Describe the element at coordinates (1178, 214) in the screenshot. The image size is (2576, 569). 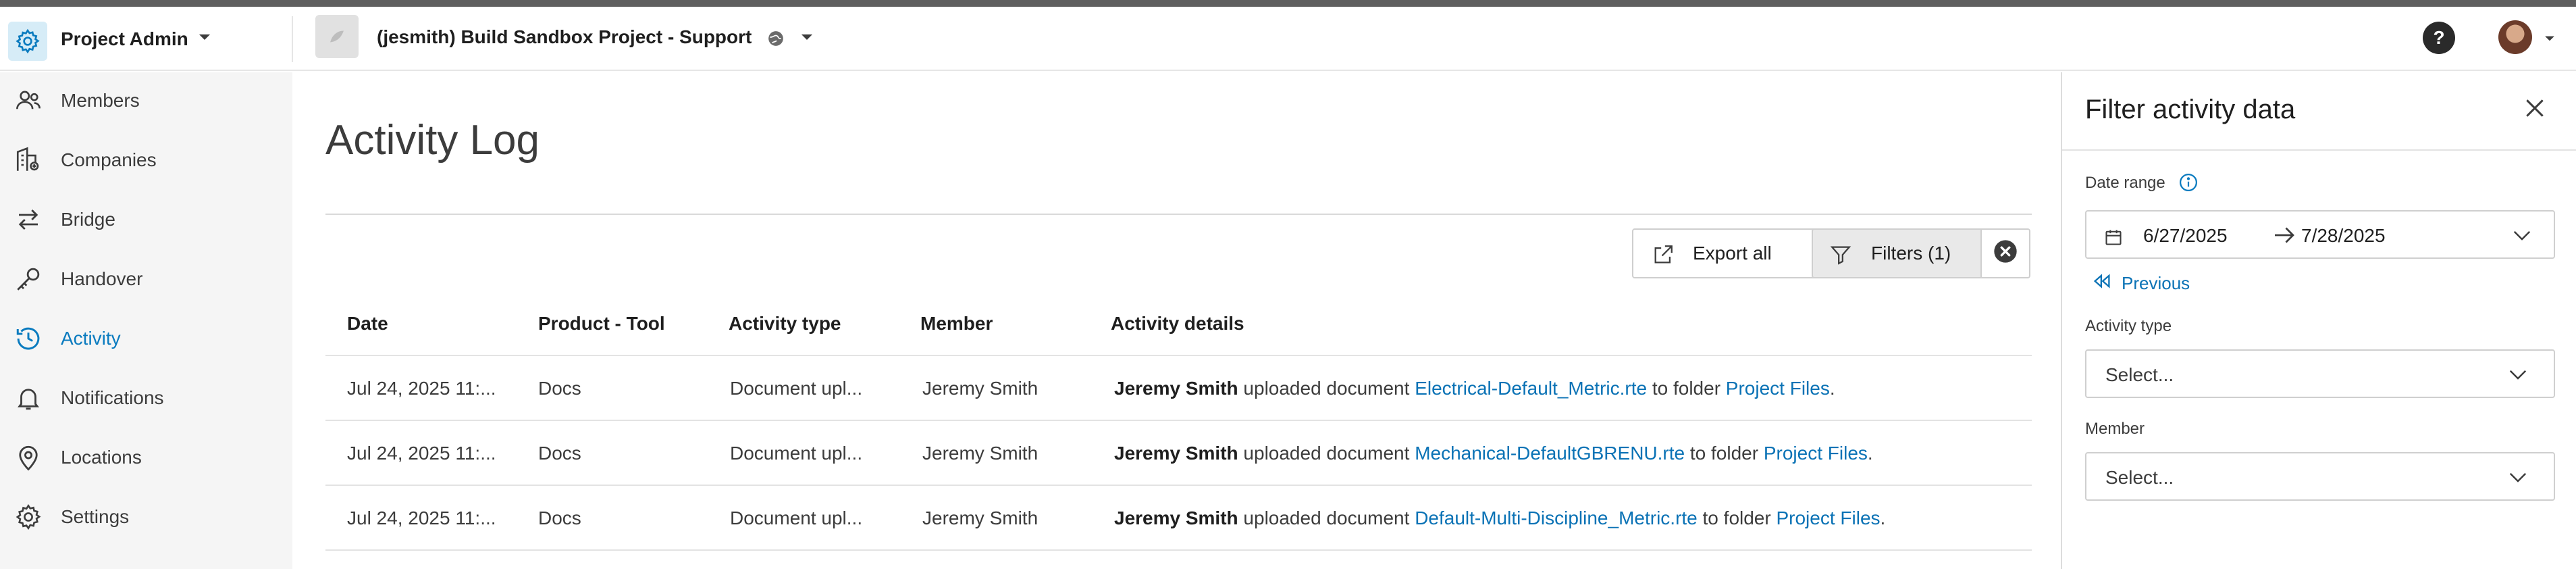
I see `title-divider` at that location.